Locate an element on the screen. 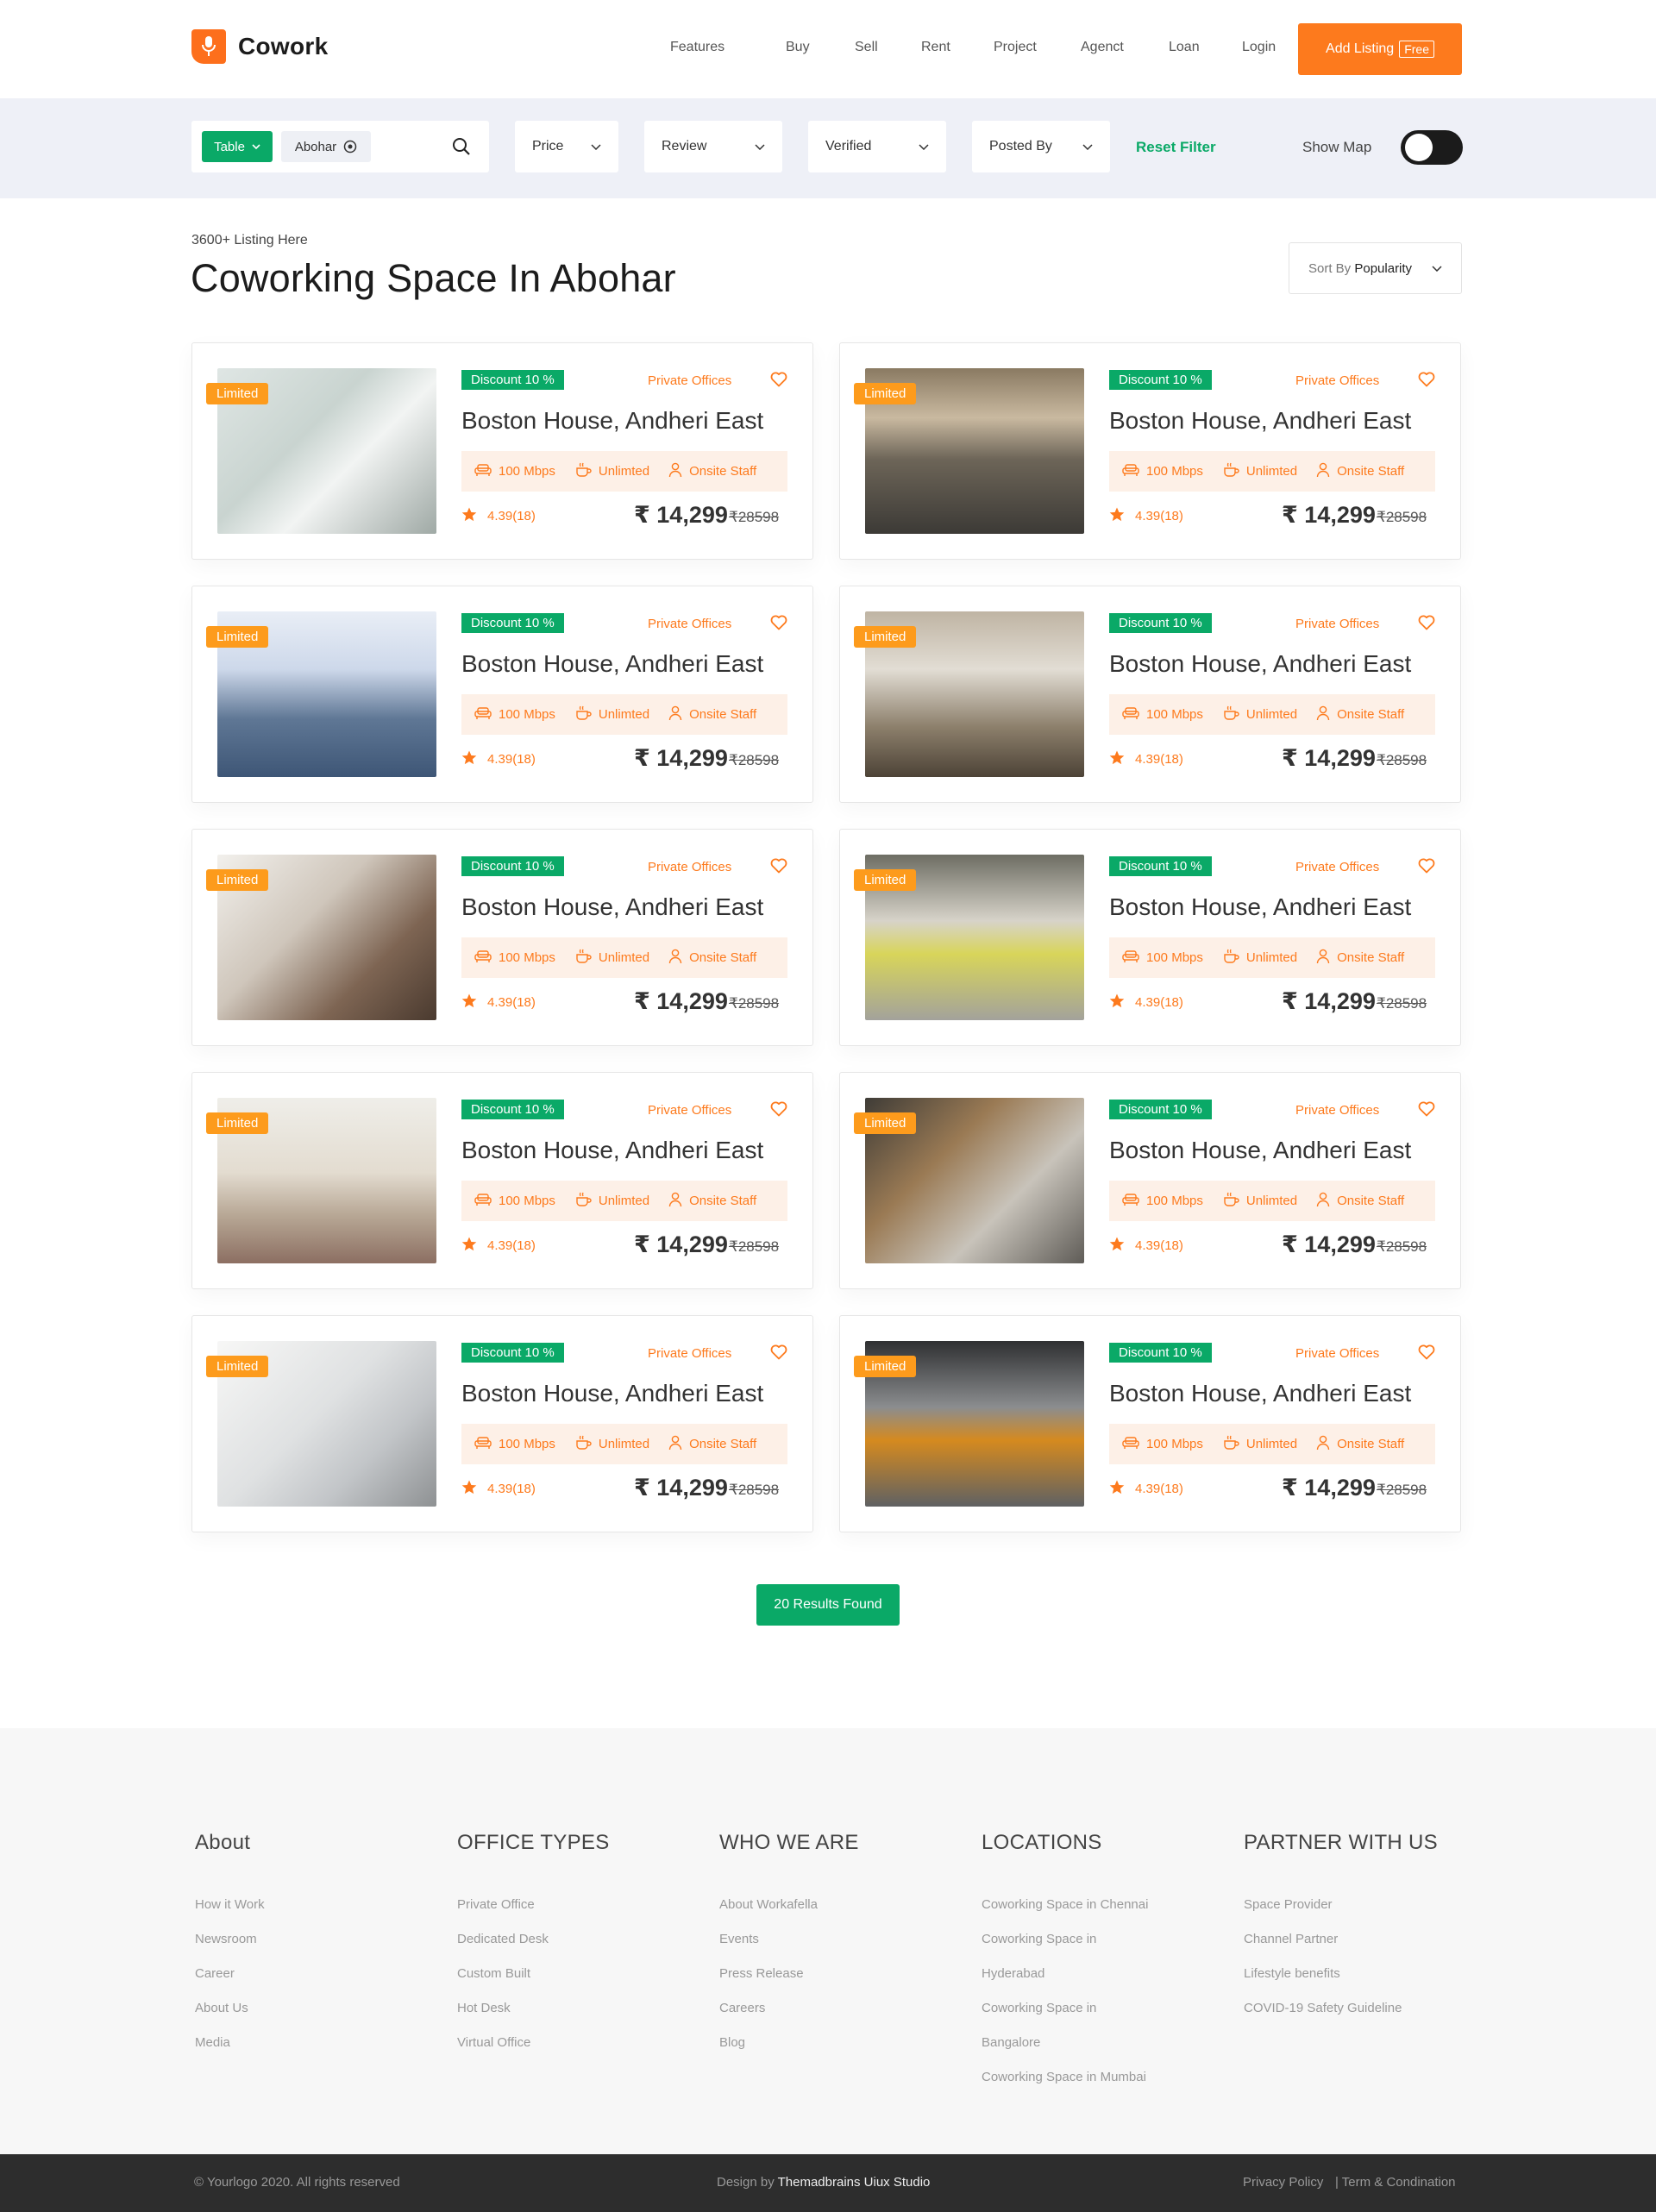 The image size is (1656, 2212). footer-link: Press Release is located at coordinates (789, 1982).